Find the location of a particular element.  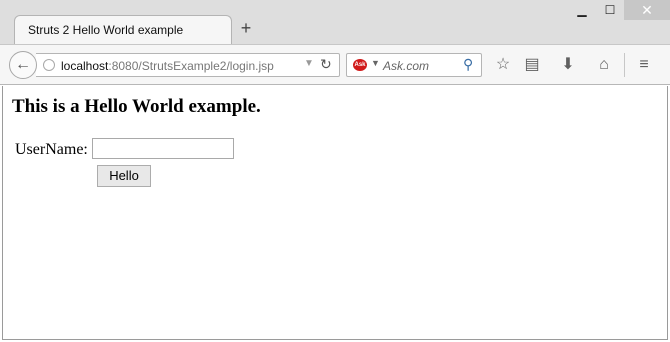

back-button: ← is located at coordinates (23, 65).